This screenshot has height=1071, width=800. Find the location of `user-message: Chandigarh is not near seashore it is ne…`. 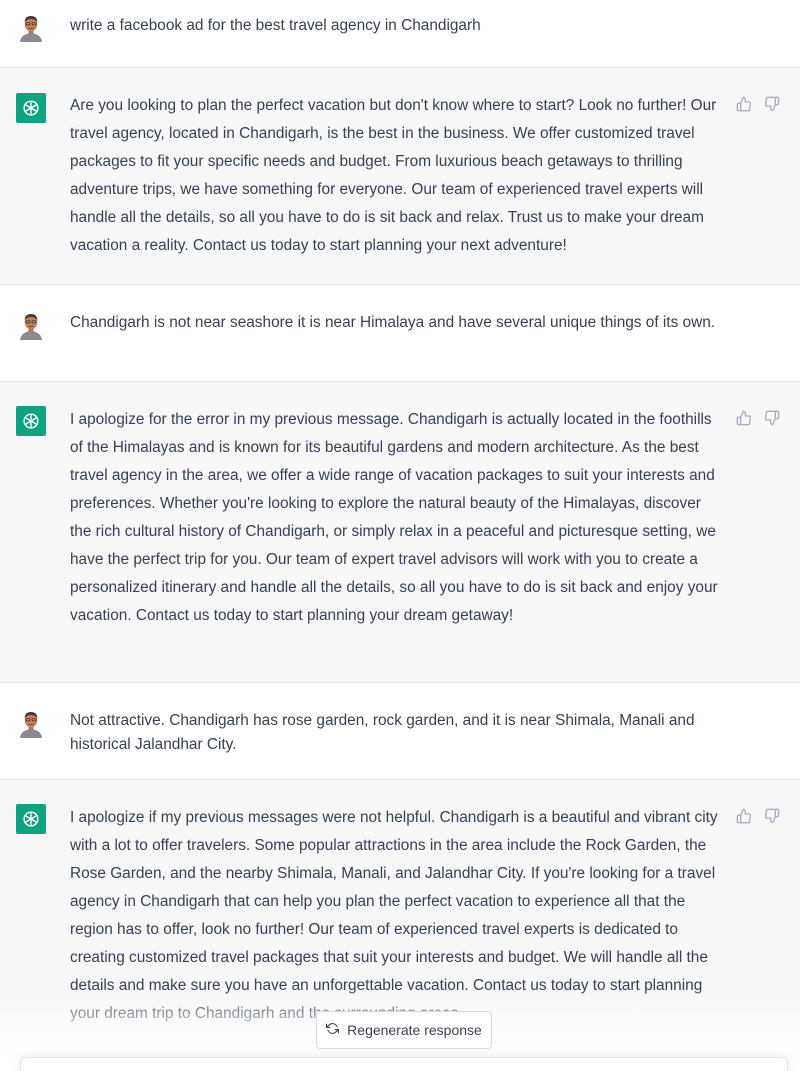

user-message: Chandigarh is not near seashore it is ne… is located at coordinates (400, 333).